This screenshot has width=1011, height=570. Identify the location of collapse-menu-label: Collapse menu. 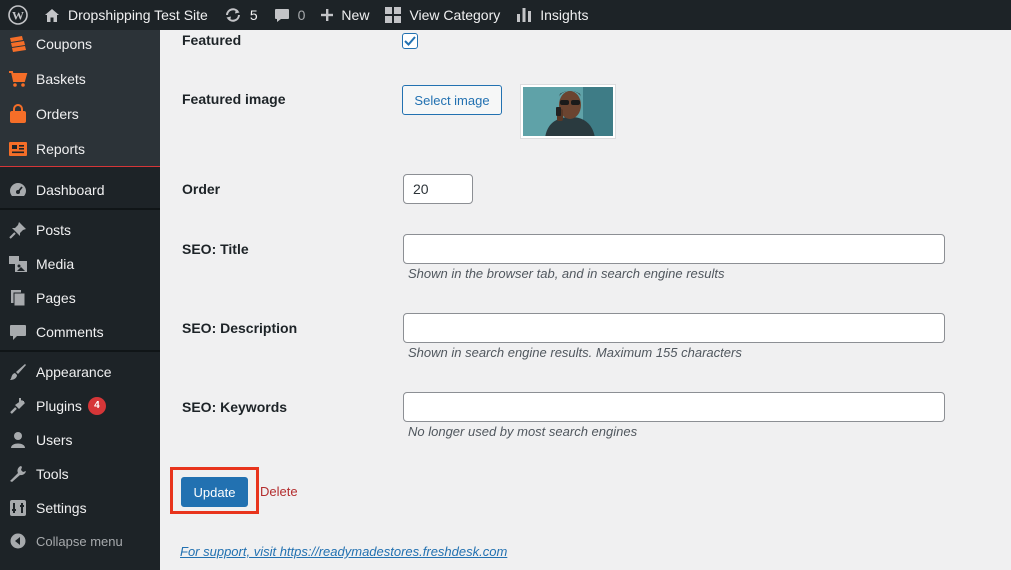
(79, 541).